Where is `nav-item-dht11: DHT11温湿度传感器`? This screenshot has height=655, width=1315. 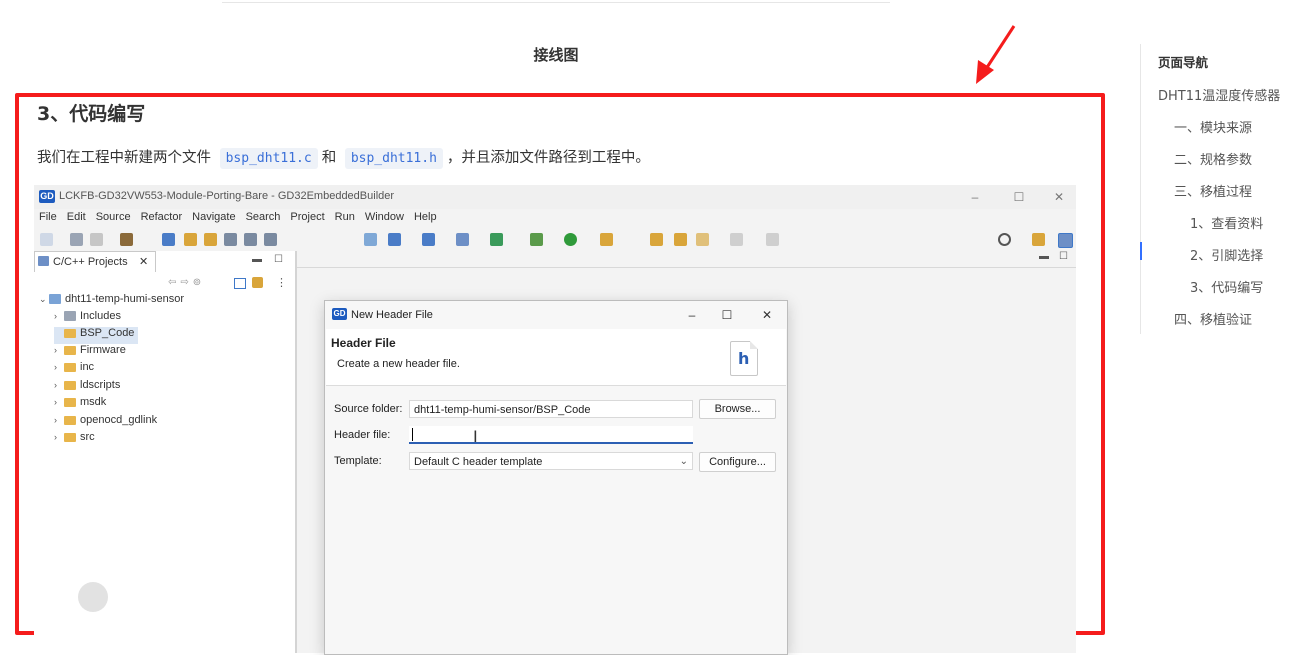
nav-item-dht11: DHT11温湿度传感器 is located at coordinates (1219, 94).